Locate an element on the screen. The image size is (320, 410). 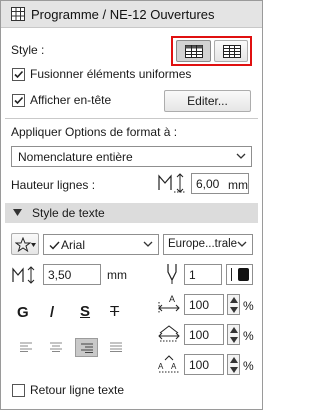
row-height-unit: mm is located at coordinates (238, 185).